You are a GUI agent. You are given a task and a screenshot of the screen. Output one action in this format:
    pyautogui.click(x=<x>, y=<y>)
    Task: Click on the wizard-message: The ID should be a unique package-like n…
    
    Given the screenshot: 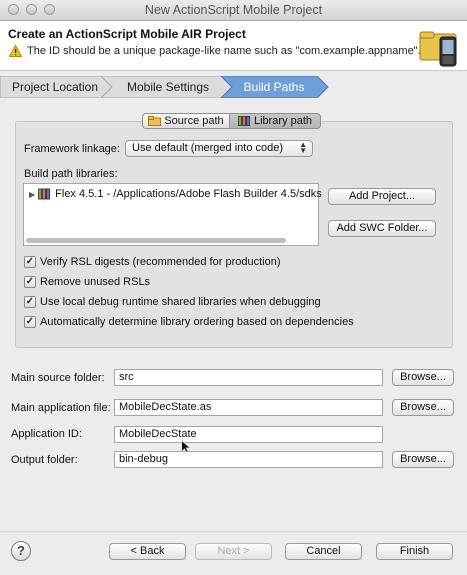 What is the action you would take?
    pyautogui.click(x=224, y=51)
    